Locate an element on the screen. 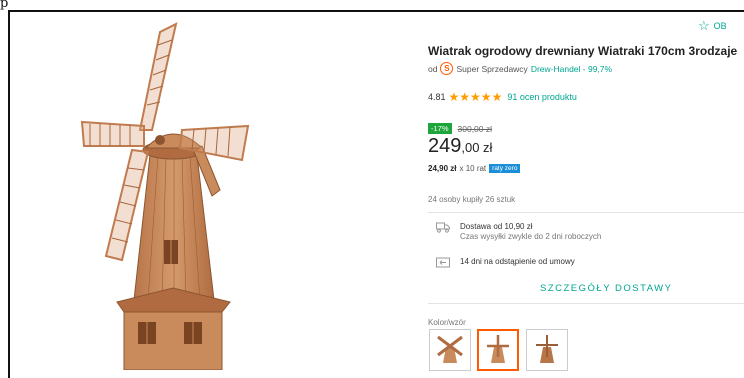 The image size is (744, 378). discount-badge: -17% is located at coordinates (440, 128).